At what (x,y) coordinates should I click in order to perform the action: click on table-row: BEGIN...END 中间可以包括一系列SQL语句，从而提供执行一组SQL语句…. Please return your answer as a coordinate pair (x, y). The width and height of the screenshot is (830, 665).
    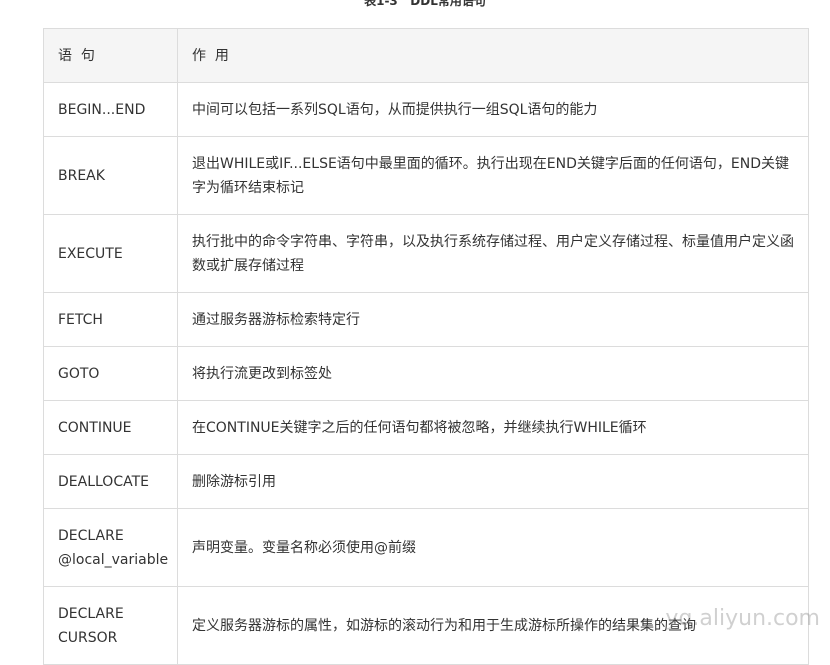
    Looking at the image, I should click on (426, 109).